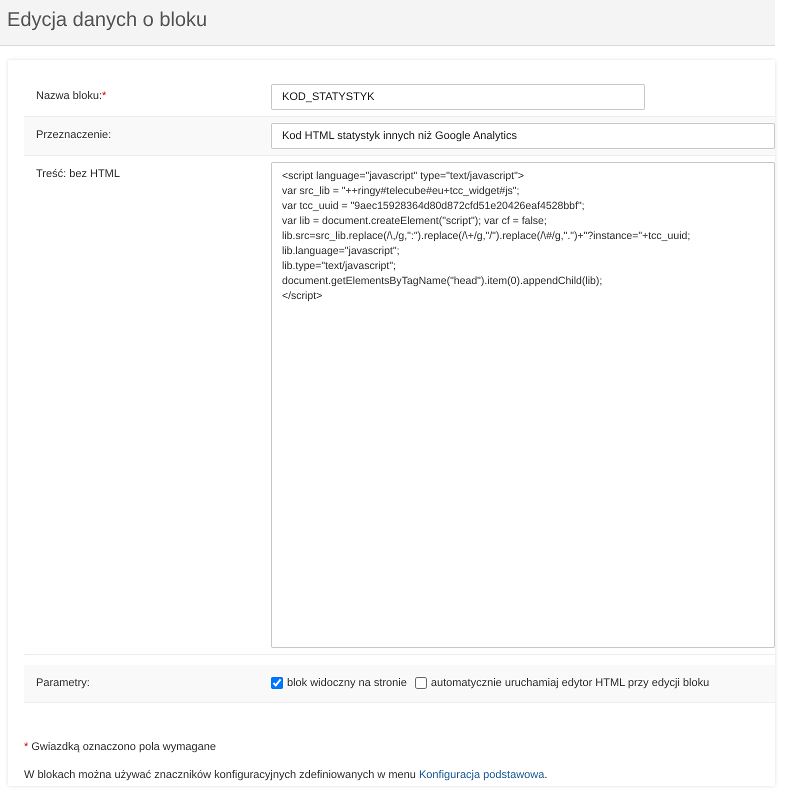 The image size is (808, 800). Describe the element at coordinates (78, 174) in the screenshot. I see `field-label: Treść: bez HTML` at that location.